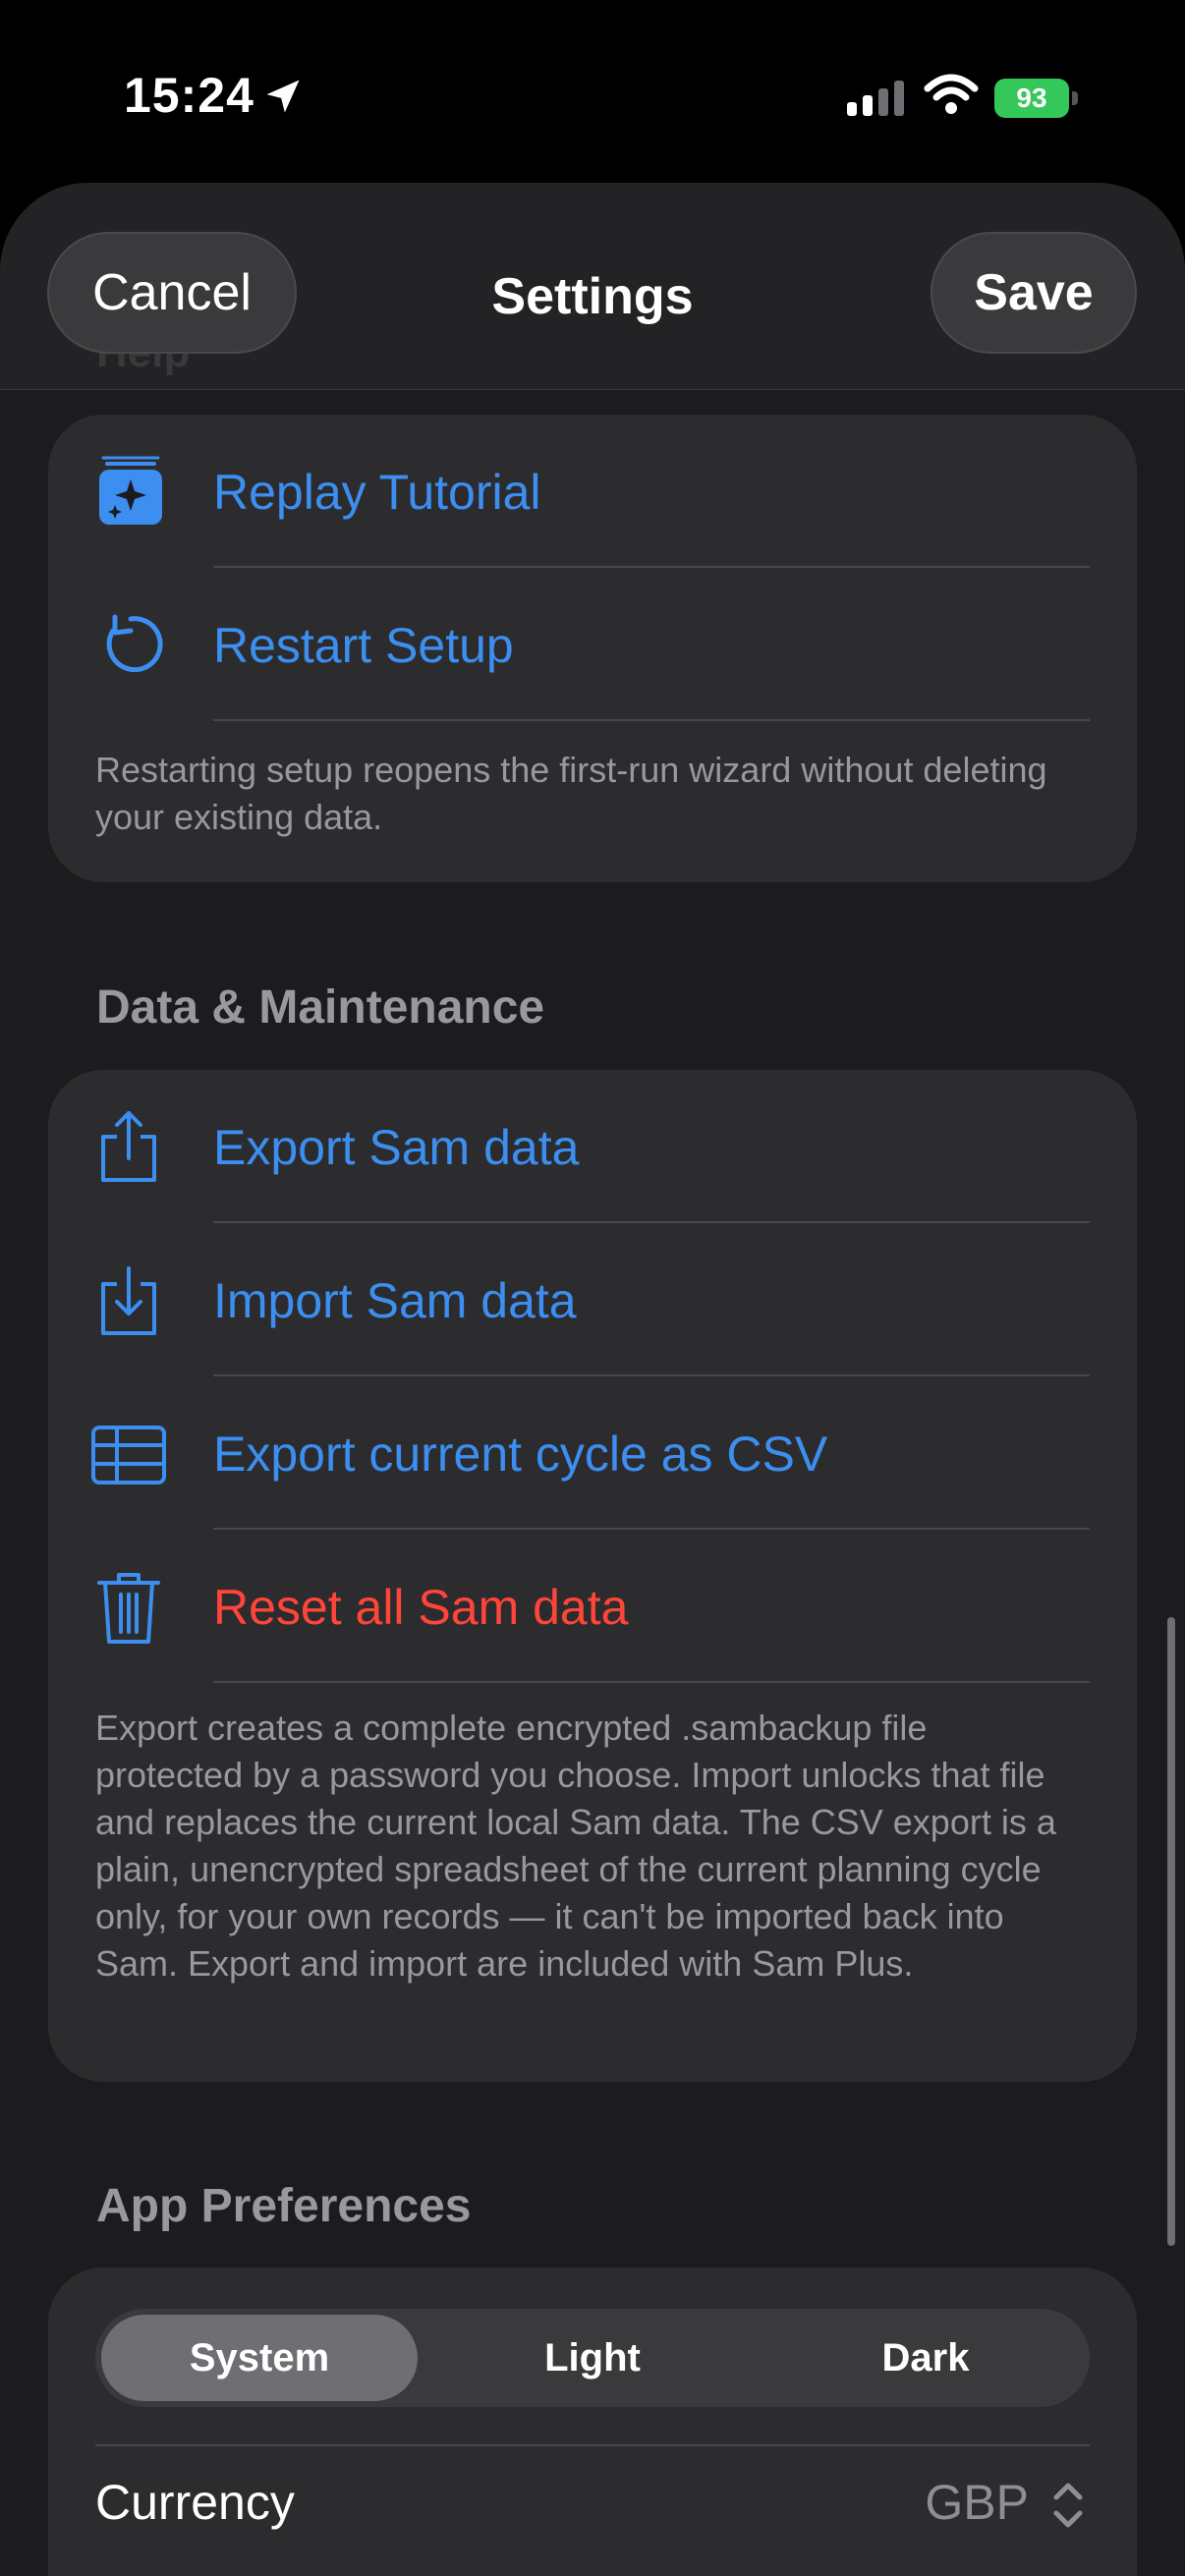 This screenshot has height=2576, width=1185. I want to click on location-arrow-icon, so click(283, 96).